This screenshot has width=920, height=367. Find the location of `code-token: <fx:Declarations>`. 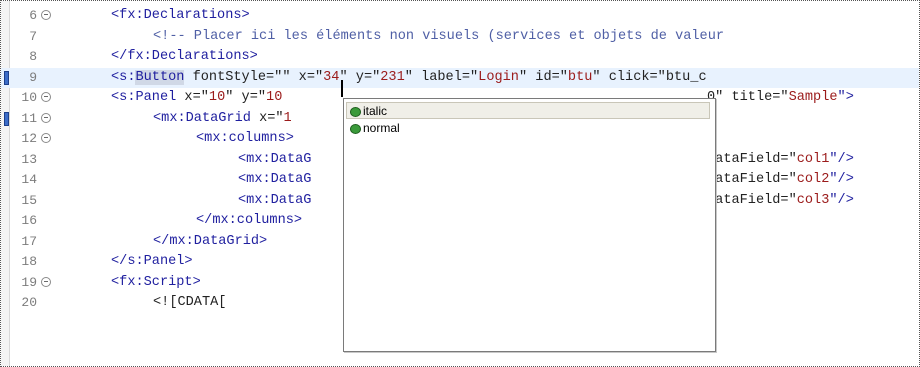

code-token: <fx:Declarations> is located at coordinates (180, 15).